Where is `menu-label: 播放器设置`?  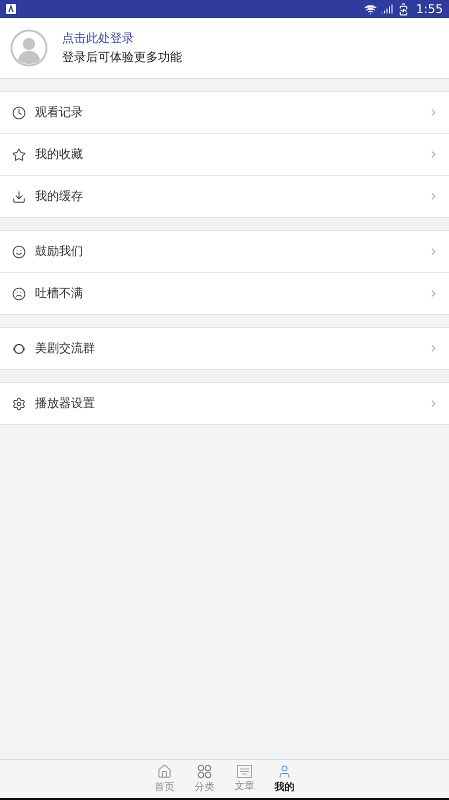
menu-label: 播放器设置 is located at coordinates (65, 403).